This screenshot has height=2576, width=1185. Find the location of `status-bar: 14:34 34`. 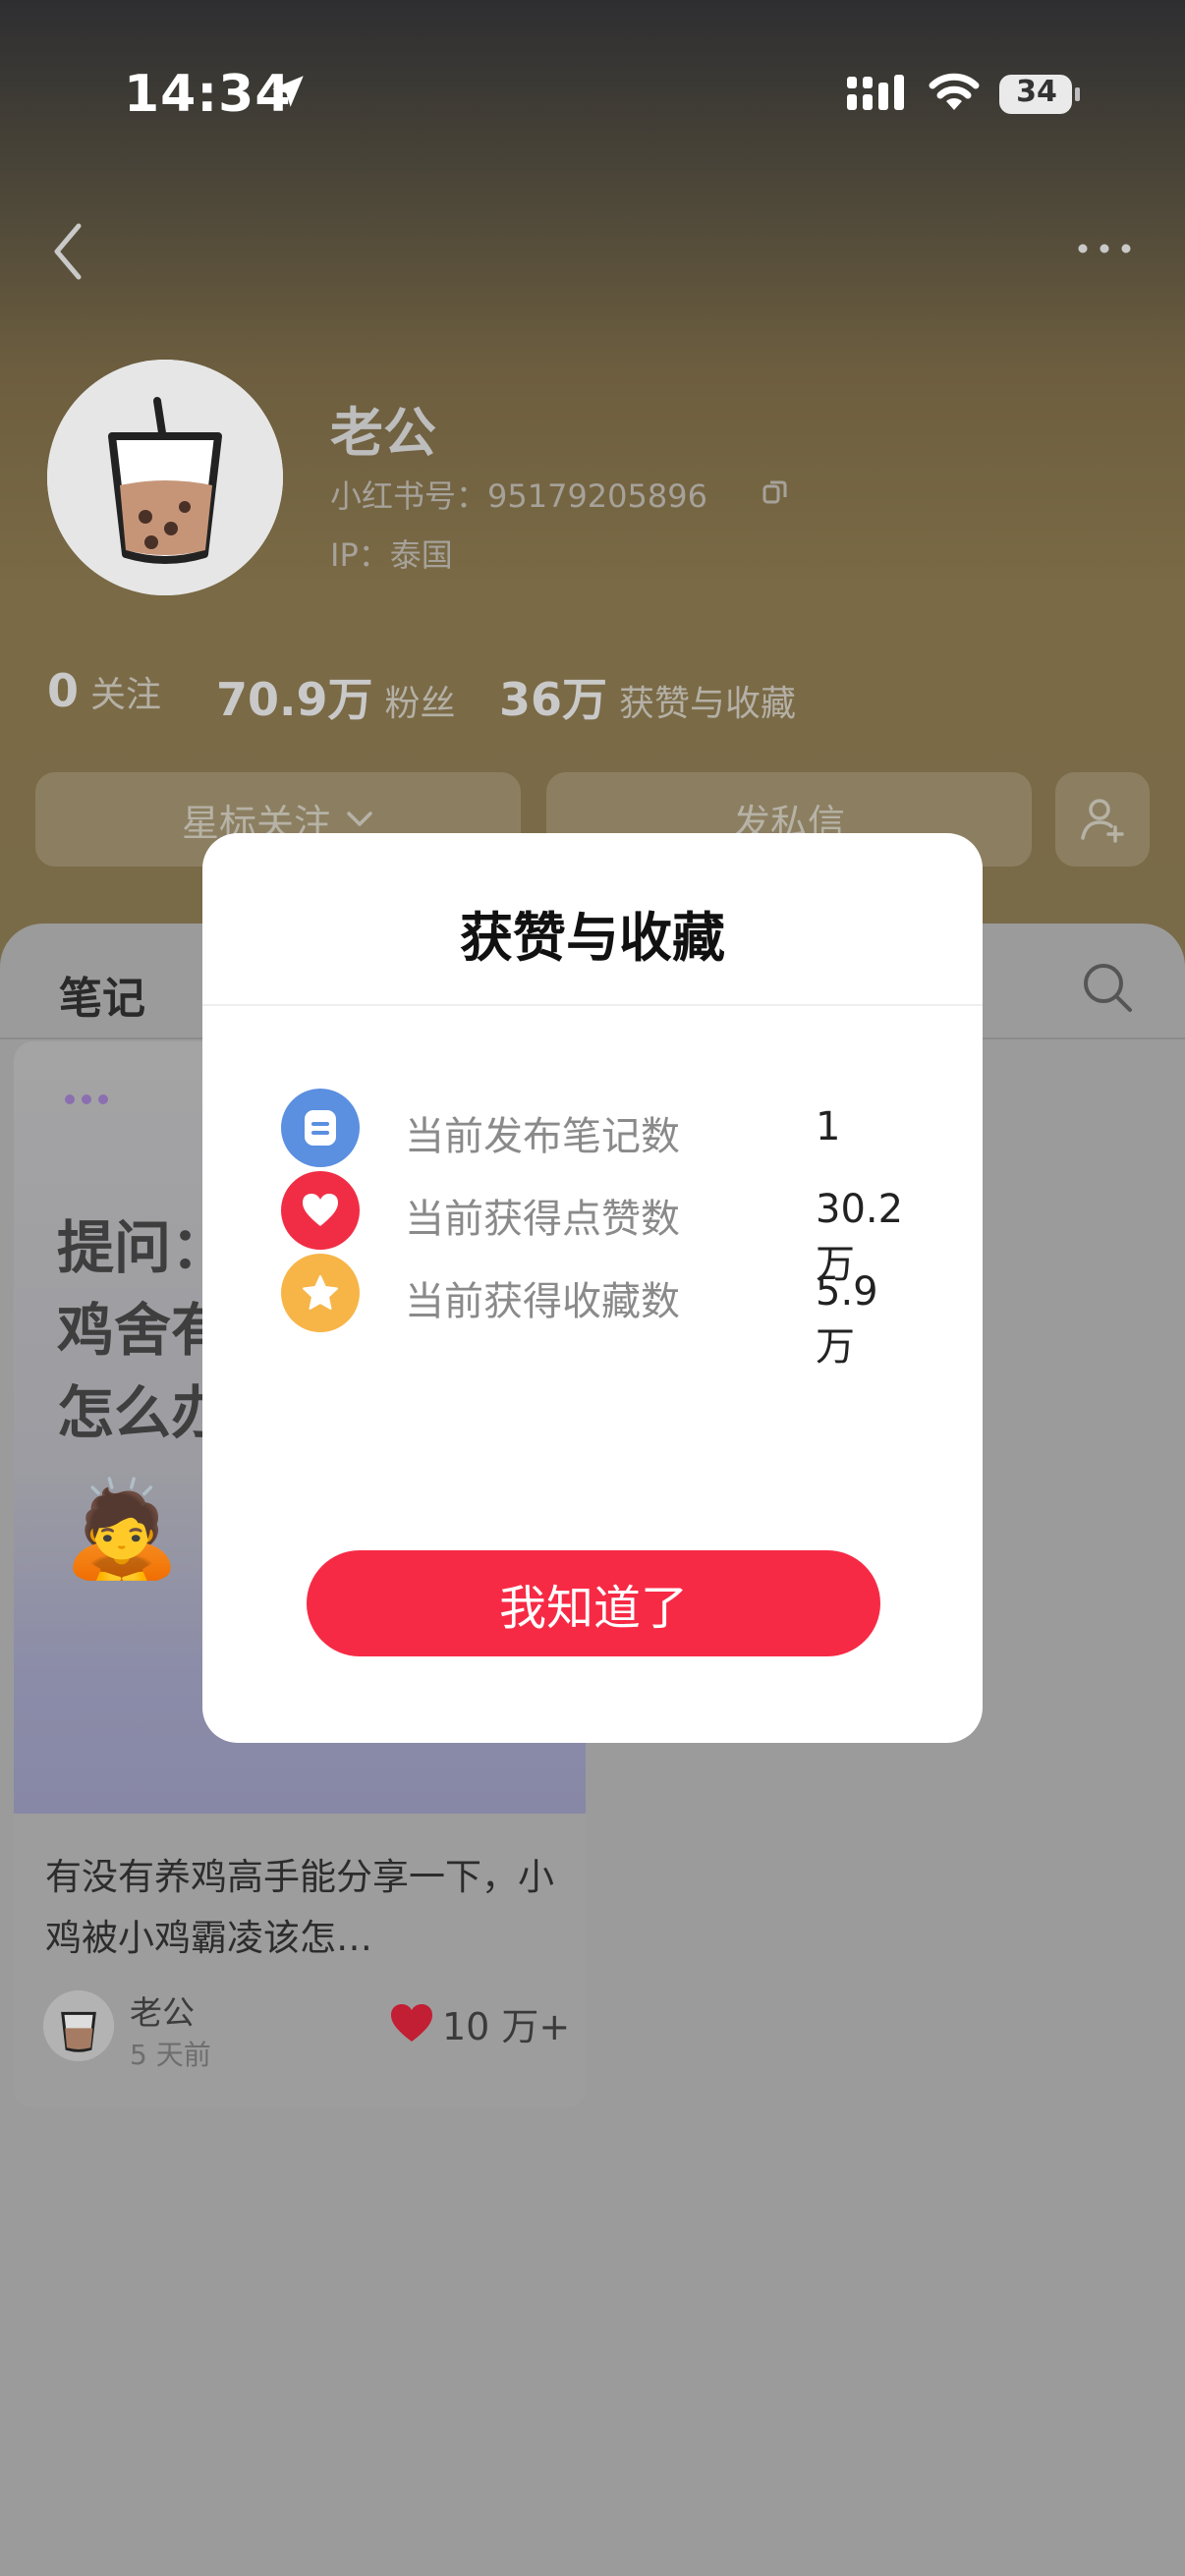

status-bar: 14:34 34 is located at coordinates (592, 98).